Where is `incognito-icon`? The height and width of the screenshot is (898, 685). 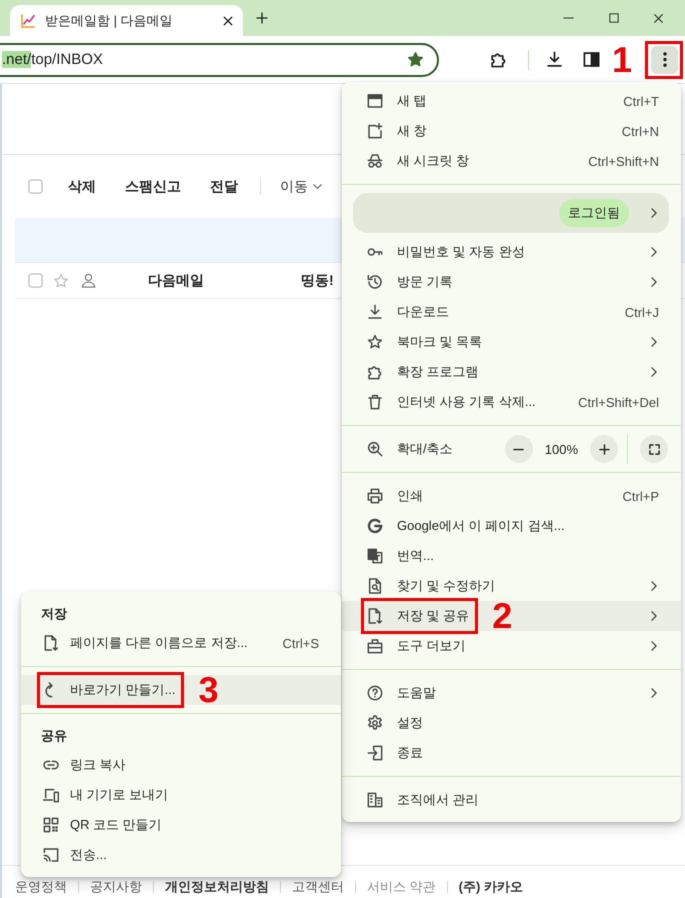 incognito-icon is located at coordinates (375, 161).